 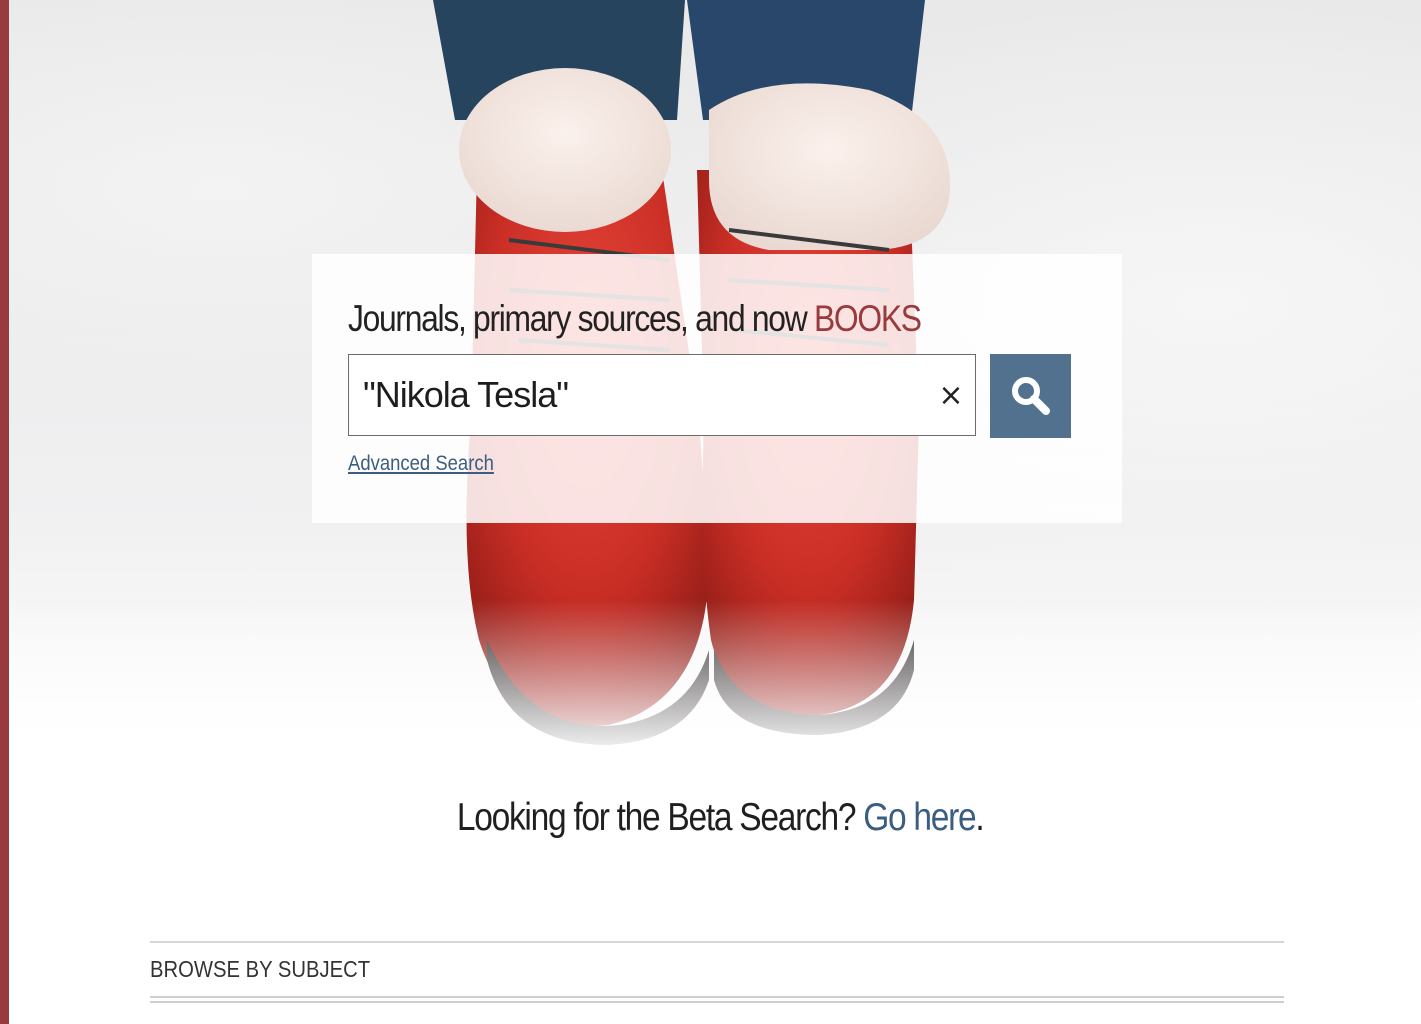 What do you see at coordinates (717, 942) in the screenshot?
I see `browse-top-divider` at bounding box center [717, 942].